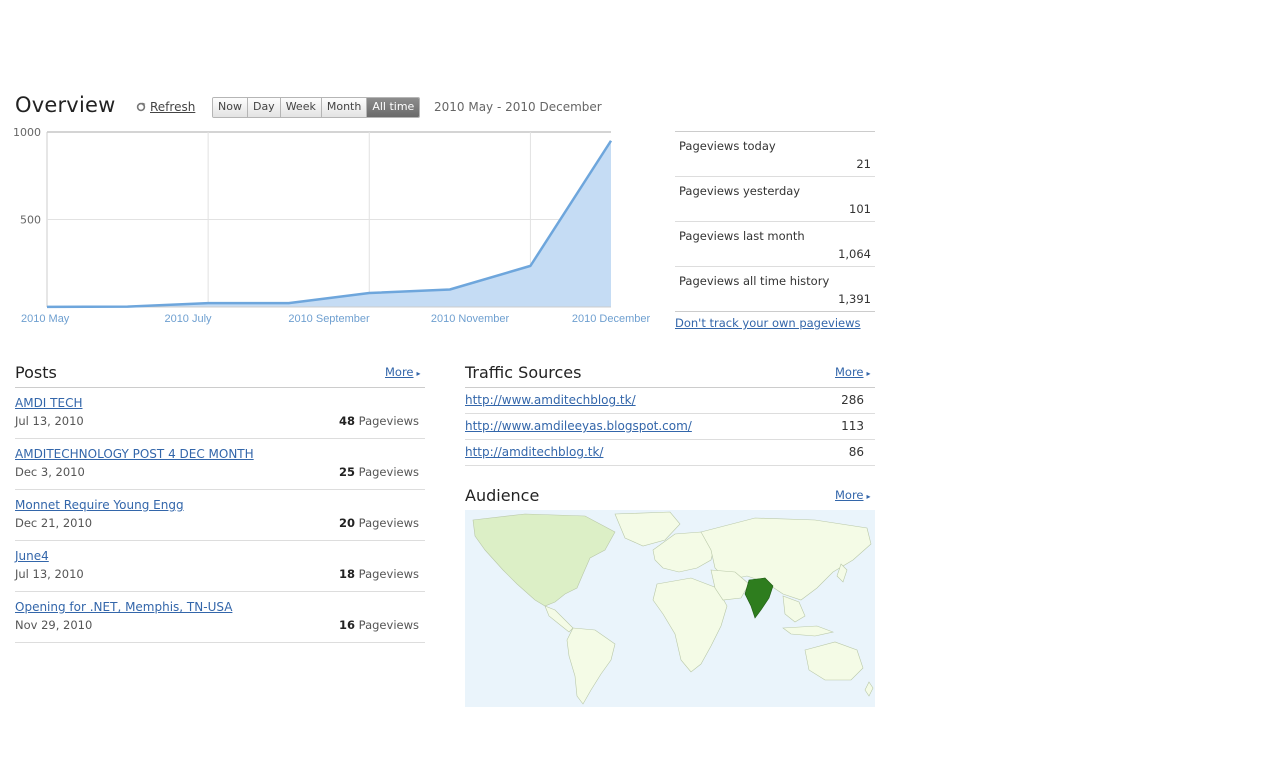  I want to click on traffic-more-link: More ▸, so click(853, 372).